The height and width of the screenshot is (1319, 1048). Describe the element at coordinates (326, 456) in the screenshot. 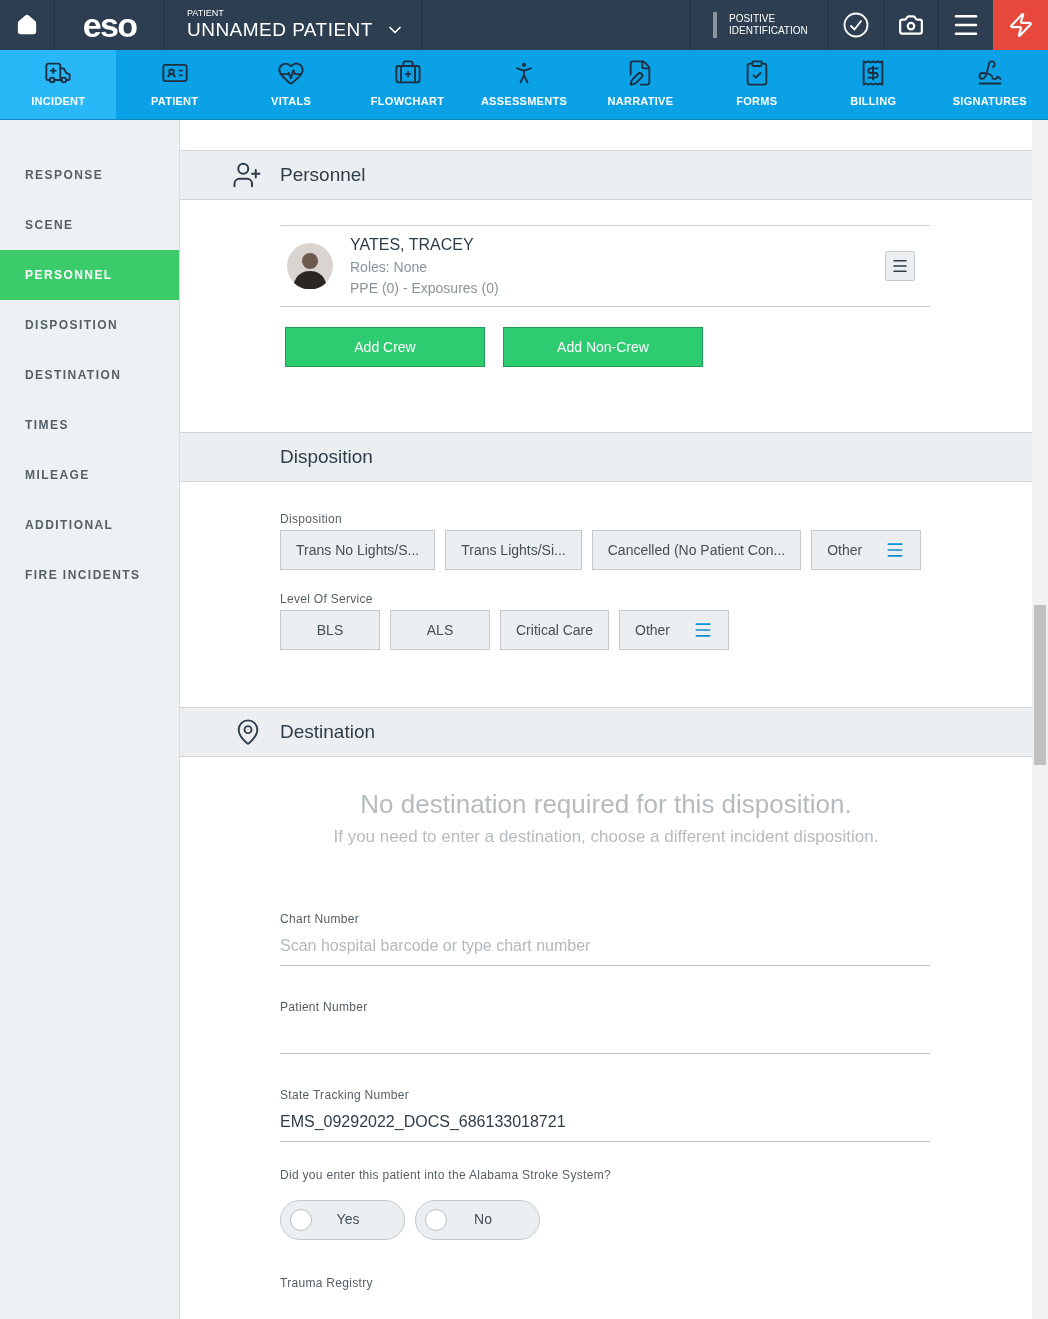

I see `section-title: Disposition` at that location.